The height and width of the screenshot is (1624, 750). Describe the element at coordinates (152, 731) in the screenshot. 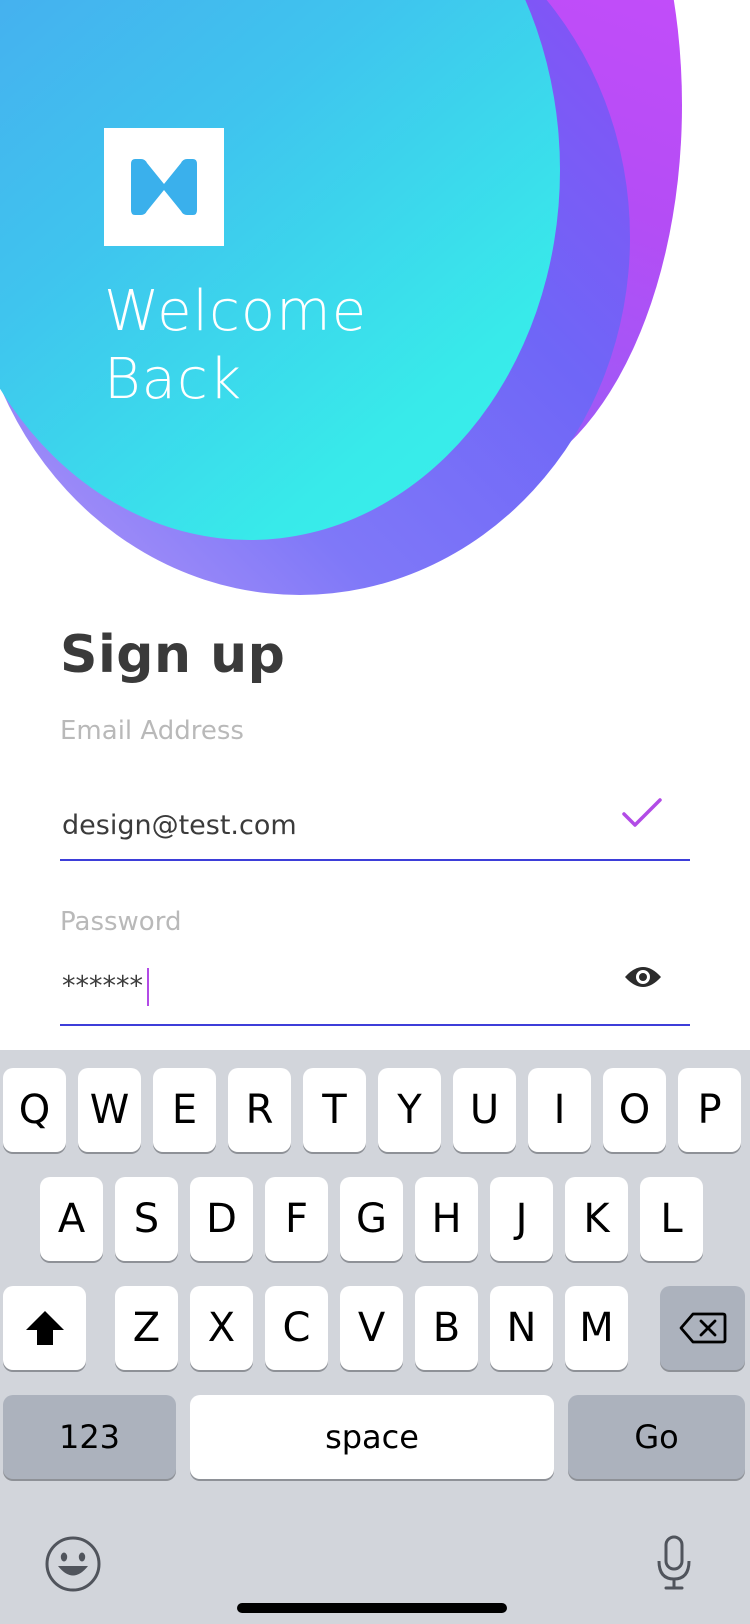

I see `email-label: Email Address` at that location.